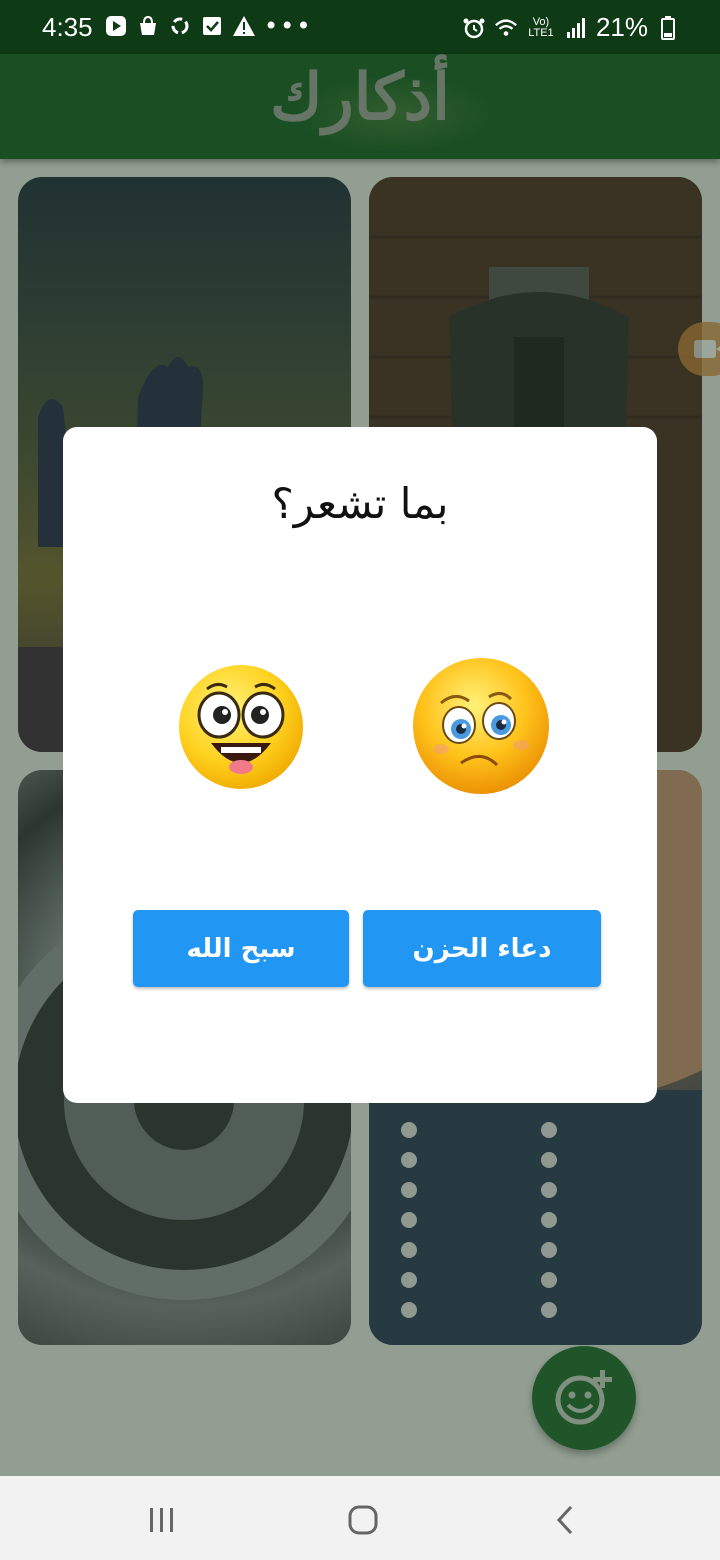 This screenshot has width=720, height=1560. I want to click on battery-icon, so click(668, 27).